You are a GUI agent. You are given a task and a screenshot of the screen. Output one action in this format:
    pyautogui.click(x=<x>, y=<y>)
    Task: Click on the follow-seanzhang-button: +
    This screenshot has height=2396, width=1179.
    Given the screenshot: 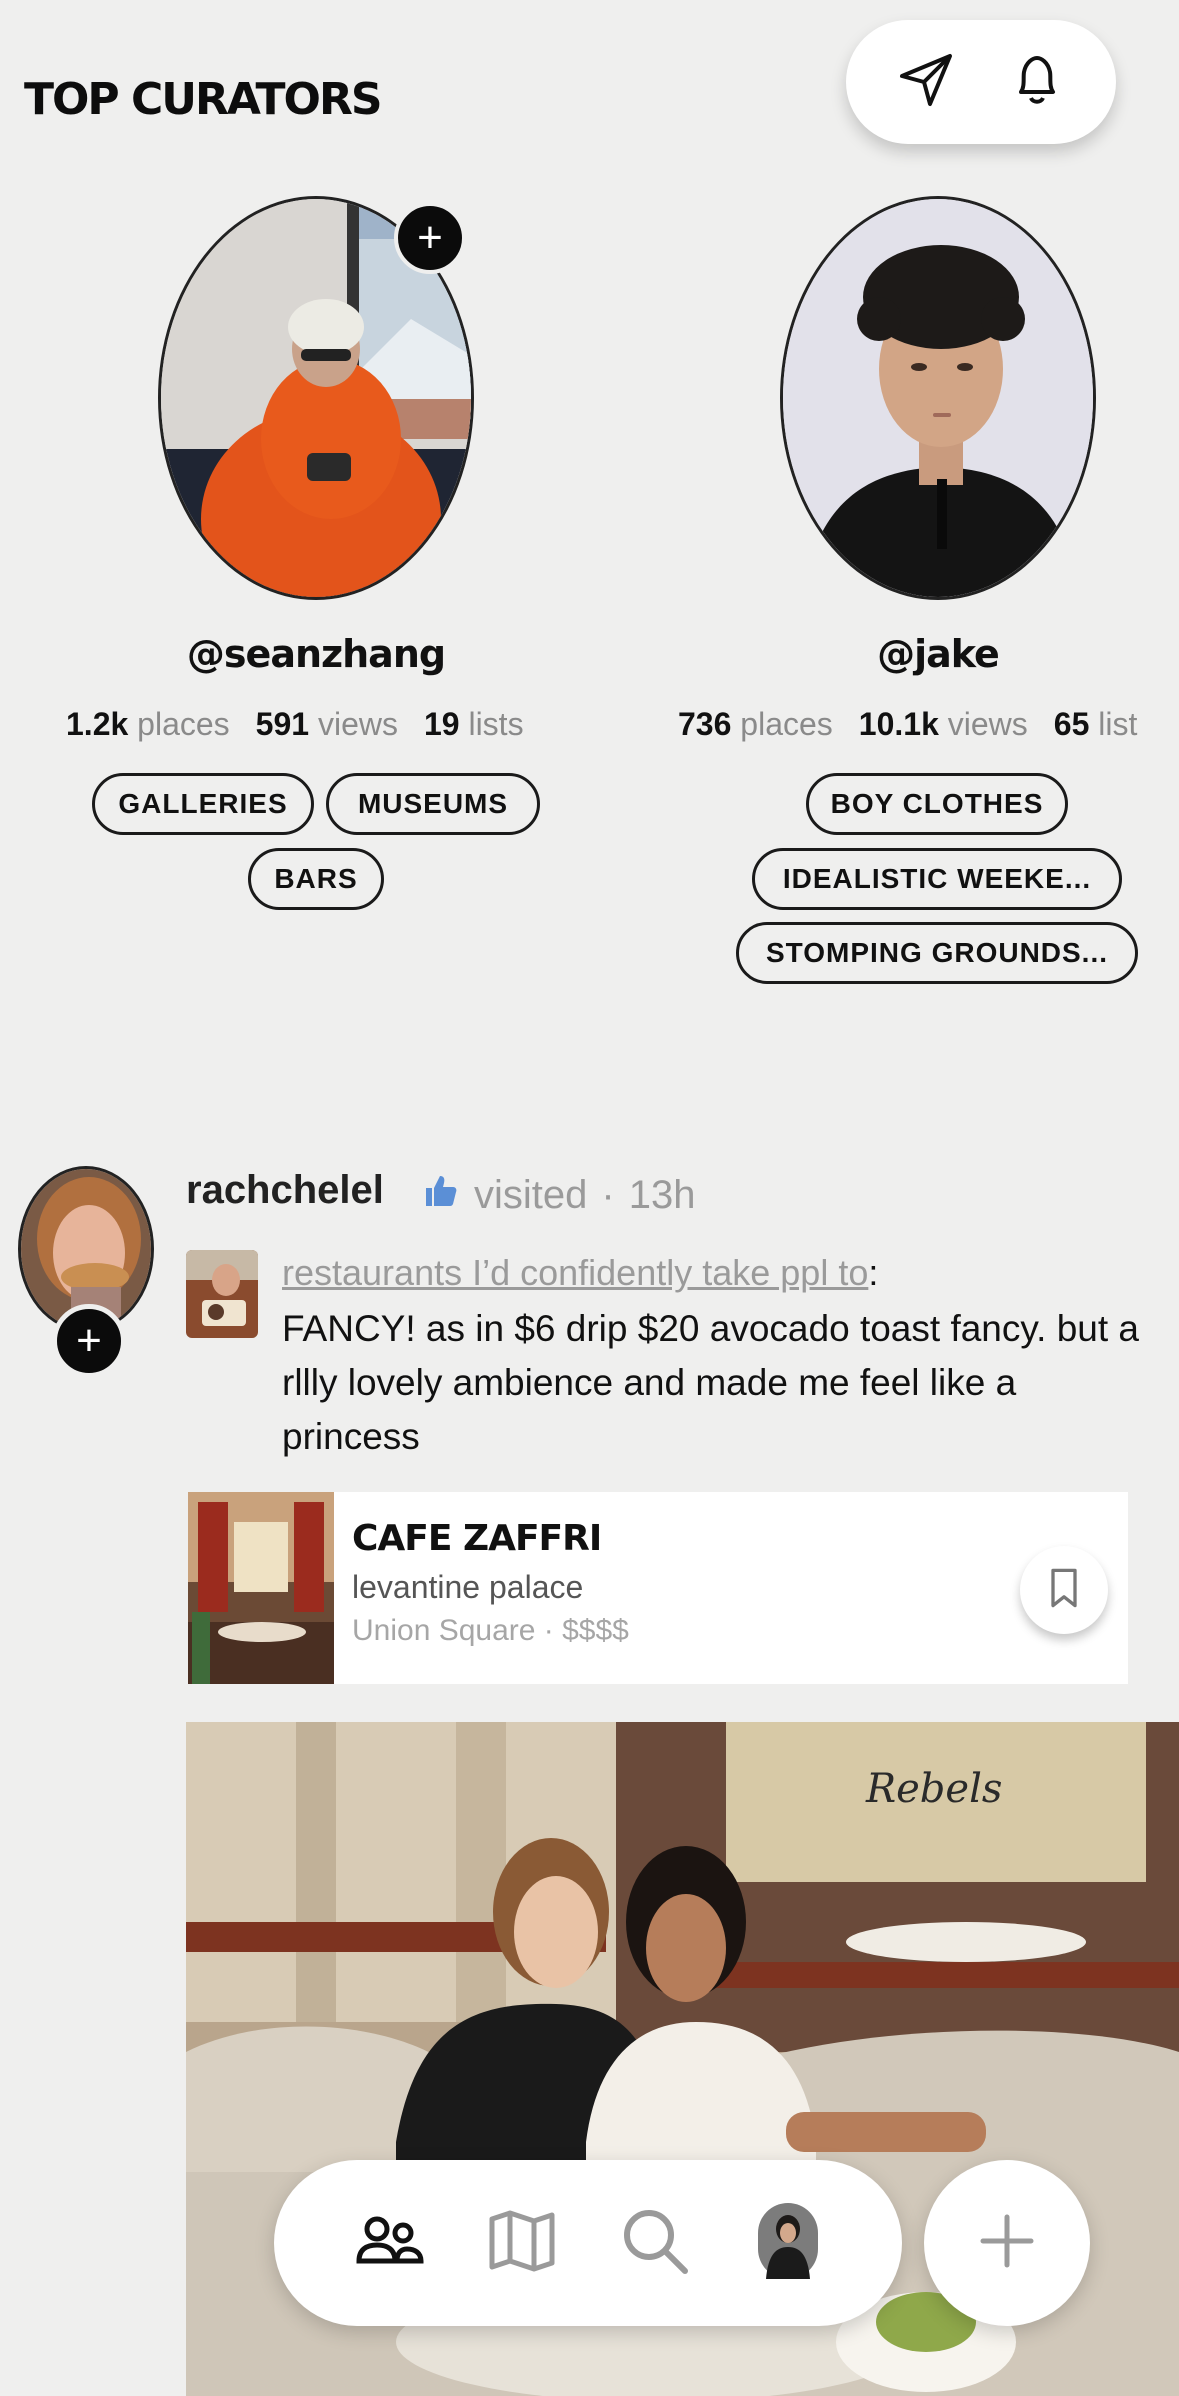 What is the action you would take?
    pyautogui.click(x=430, y=238)
    